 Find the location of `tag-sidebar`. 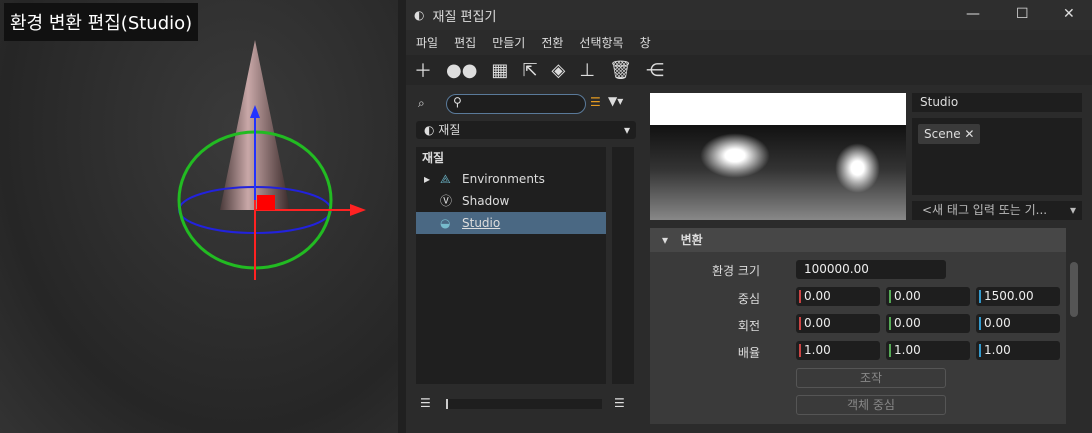

tag-sidebar is located at coordinates (623, 265).